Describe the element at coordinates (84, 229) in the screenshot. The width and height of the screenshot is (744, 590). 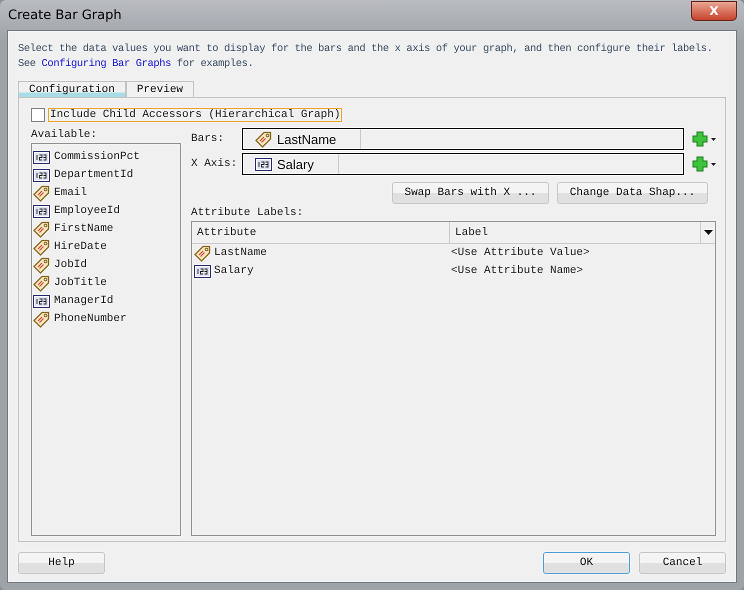
I see `list-item: FirstName` at that location.